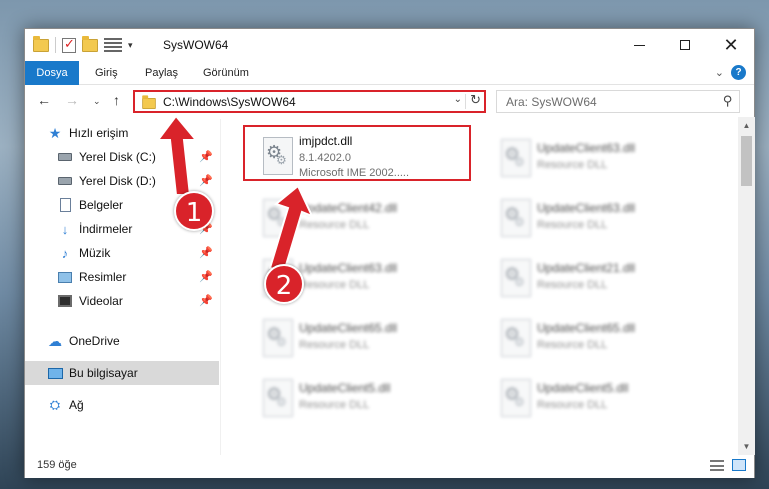  Describe the element at coordinates (235, 194) in the screenshot. I see `annotation-arrows` at that location.